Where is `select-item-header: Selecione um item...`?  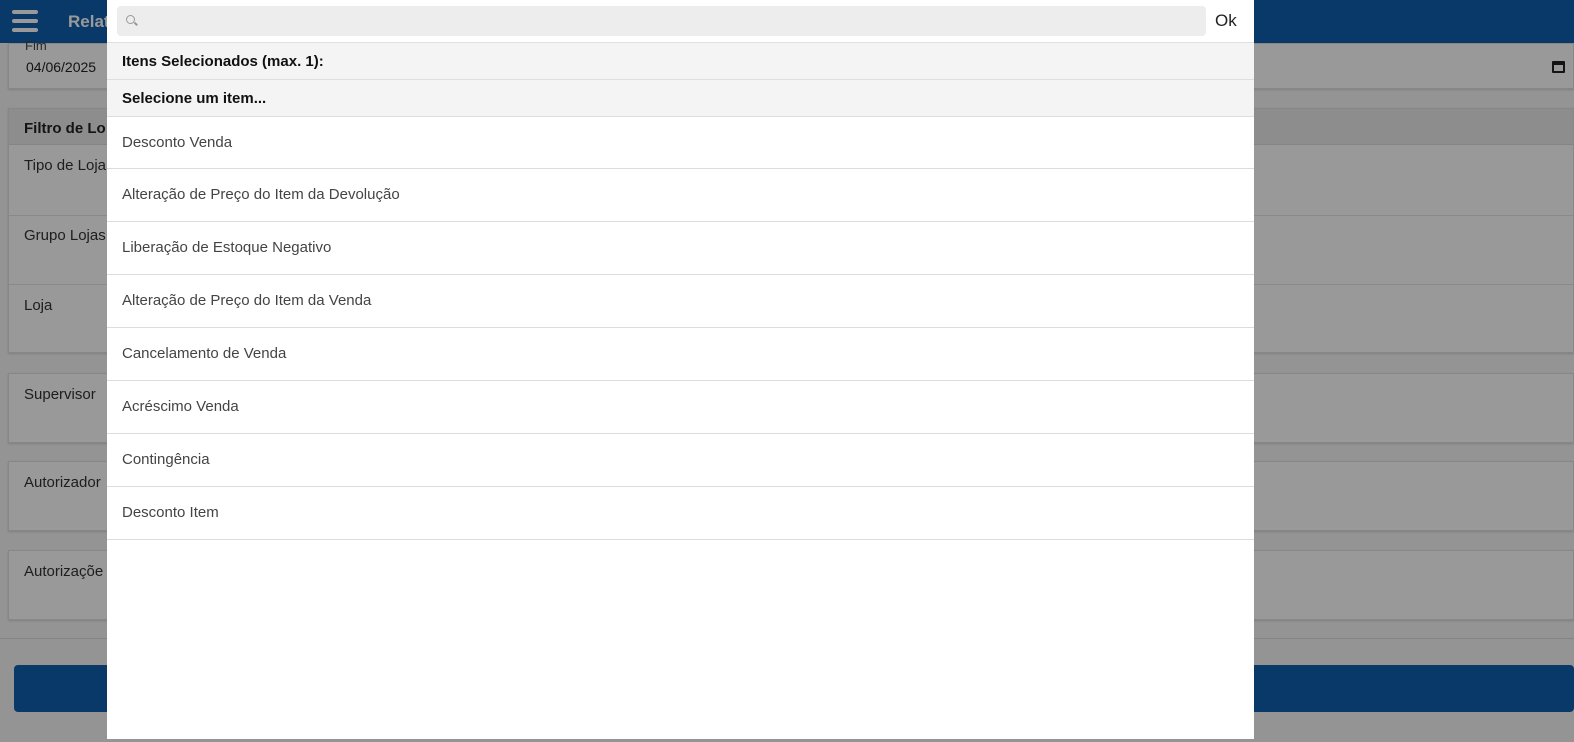
select-item-header: Selecione um item... is located at coordinates (680, 98).